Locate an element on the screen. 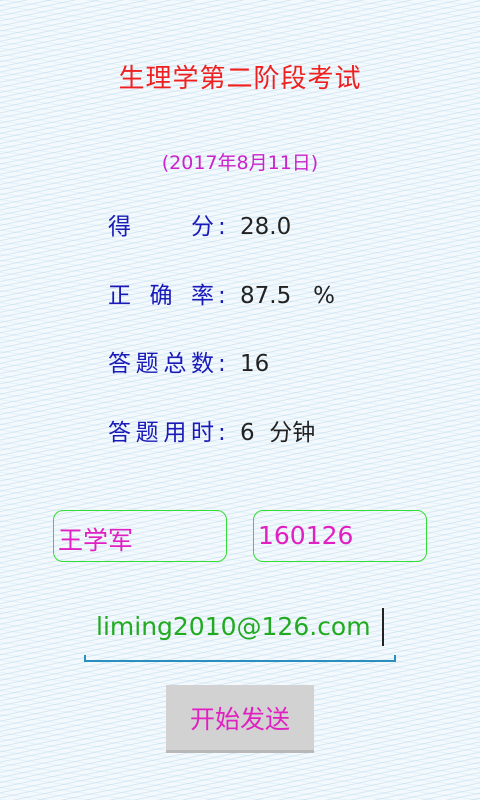 This screenshot has width=480, height=800. score-colon: : is located at coordinates (222, 227).